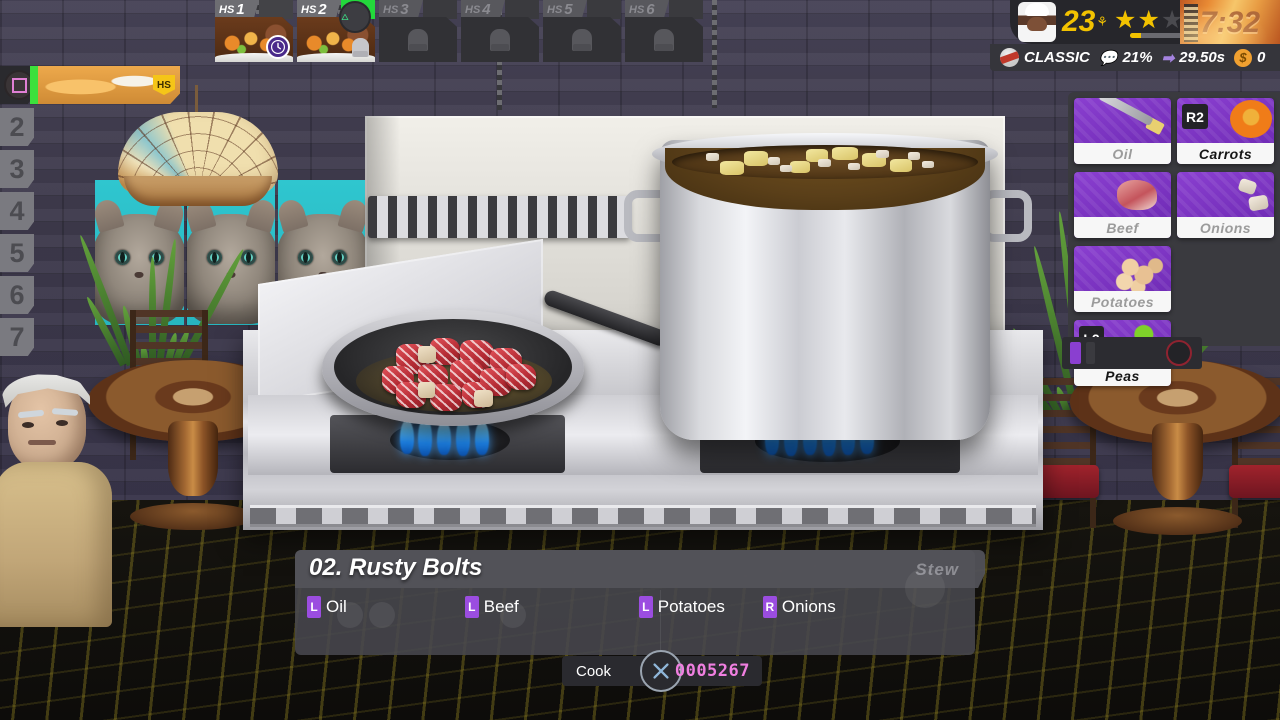 This screenshot has width=1280, height=720. I want to click on heat-slider-secondary, so click(1090, 353).